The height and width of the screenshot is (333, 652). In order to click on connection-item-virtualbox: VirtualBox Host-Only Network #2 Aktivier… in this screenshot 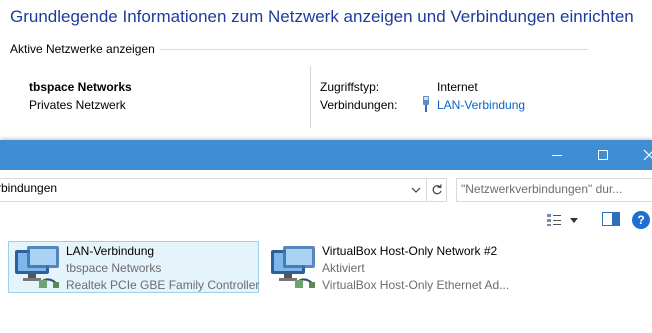, I will do `click(395, 267)`.